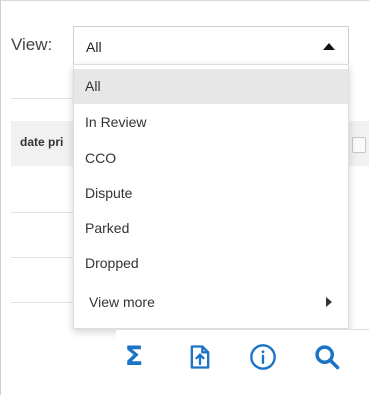 This screenshot has width=369, height=396. I want to click on dropdown-item-dropped: Dropped, so click(211, 263).